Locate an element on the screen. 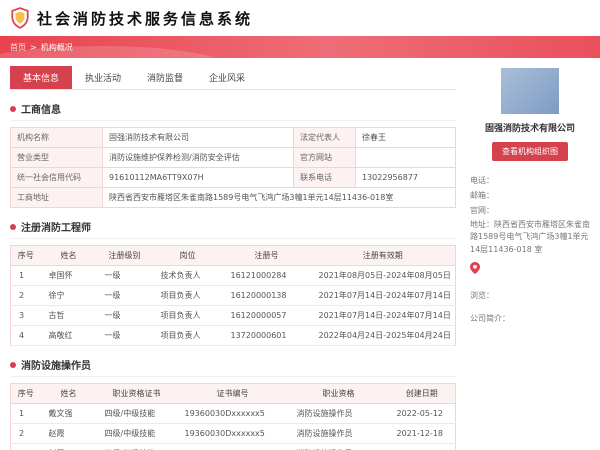 The image size is (600, 450). phone-field: 电话： is located at coordinates (530, 180).